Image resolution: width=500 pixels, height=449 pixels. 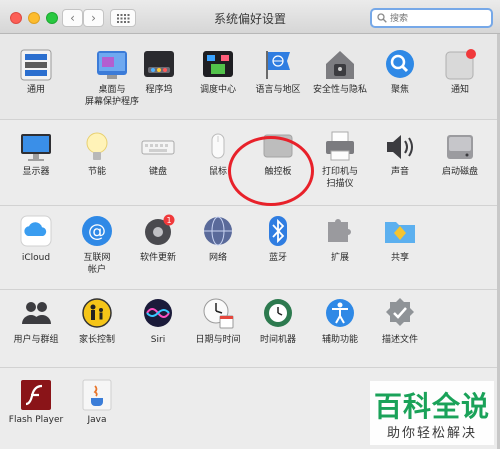 What do you see at coordinates (340, 65) in the screenshot?
I see `security-privacy-icon` at bounding box center [340, 65].